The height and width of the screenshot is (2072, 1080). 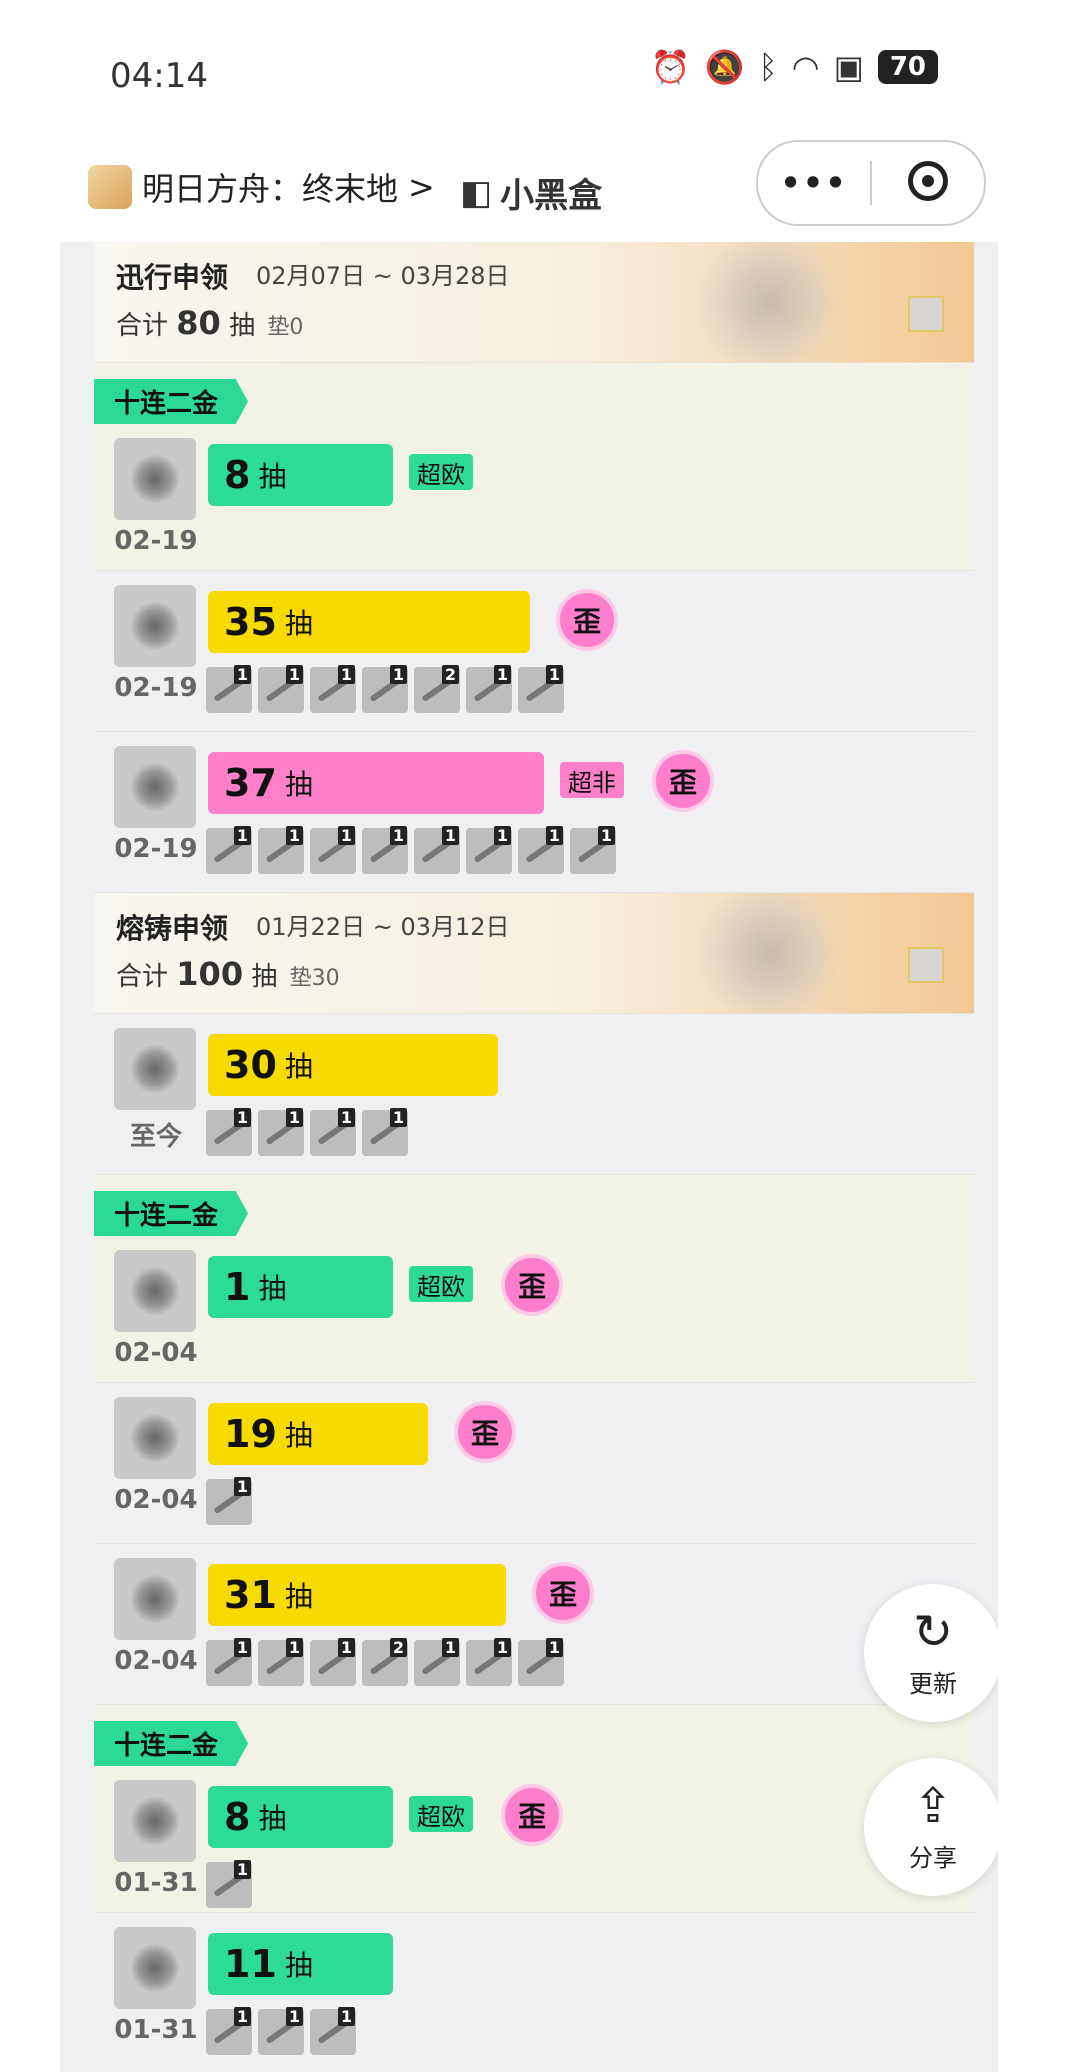 What do you see at coordinates (421, 187) in the screenshot?
I see `chevron-right-icon: >` at bounding box center [421, 187].